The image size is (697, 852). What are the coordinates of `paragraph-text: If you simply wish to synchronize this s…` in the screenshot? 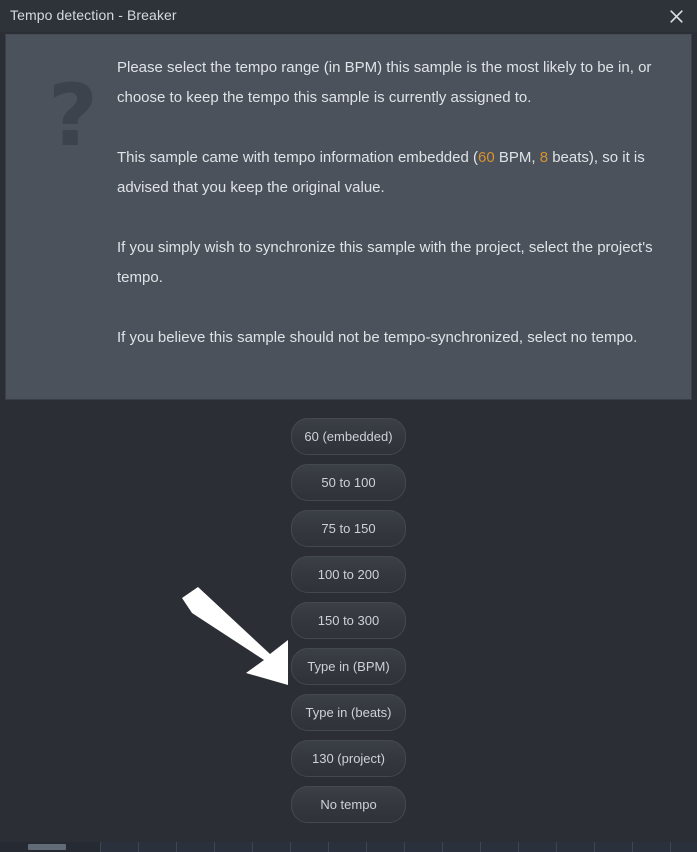 It's located at (385, 262).